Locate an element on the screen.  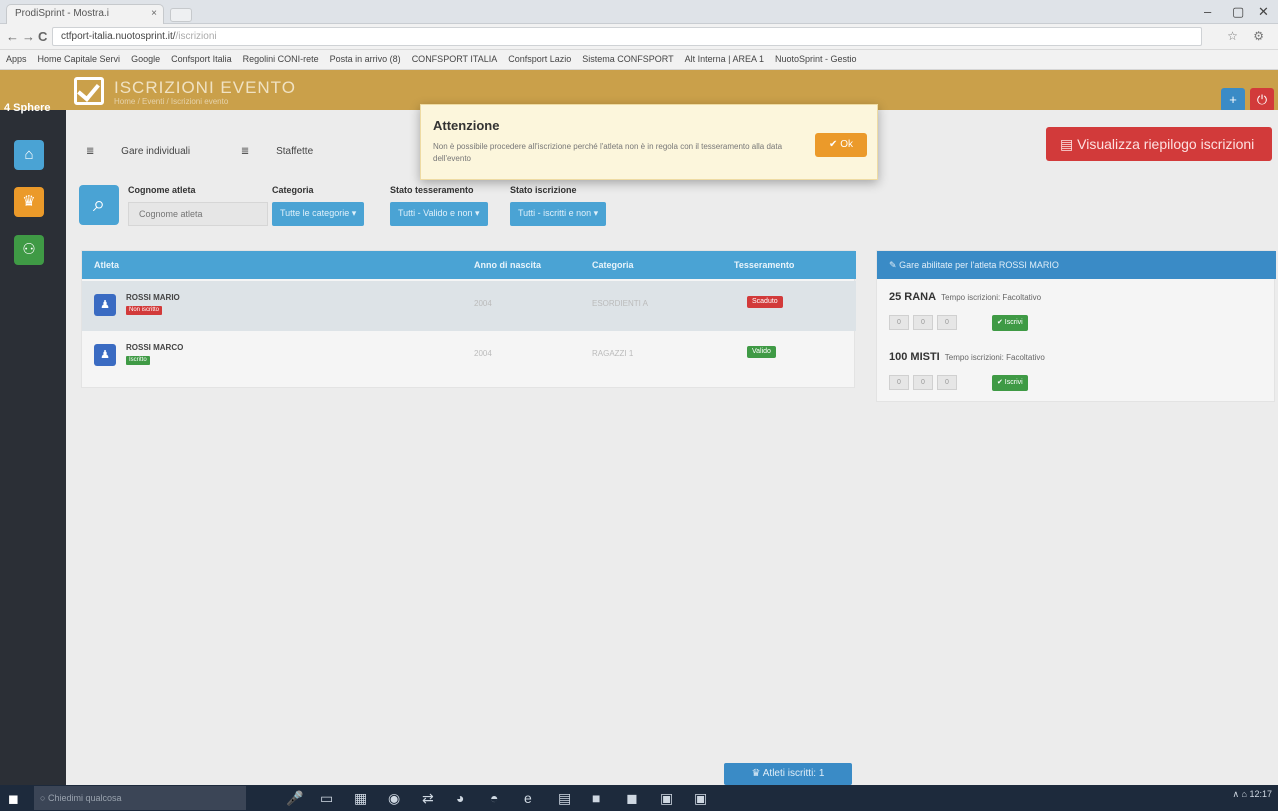
taskbar-search: ○ Chiedimi qualcosa is located at coordinates (140, 798).